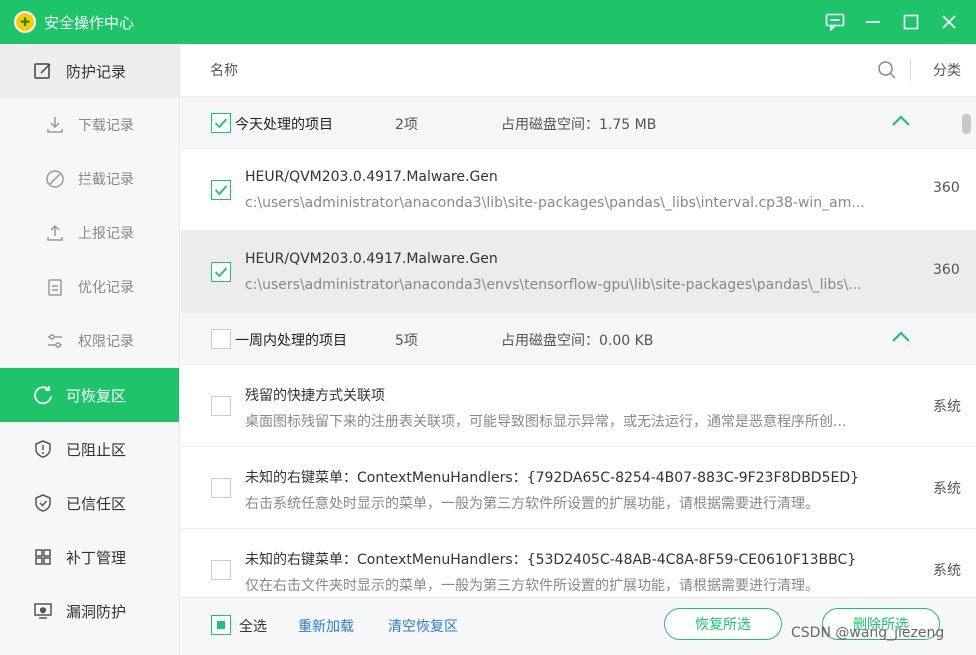 The height and width of the screenshot is (655, 976). What do you see at coordinates (947, 71) in the screenshot?
I see `column-category: 分类` at bounding box center [947, 71].